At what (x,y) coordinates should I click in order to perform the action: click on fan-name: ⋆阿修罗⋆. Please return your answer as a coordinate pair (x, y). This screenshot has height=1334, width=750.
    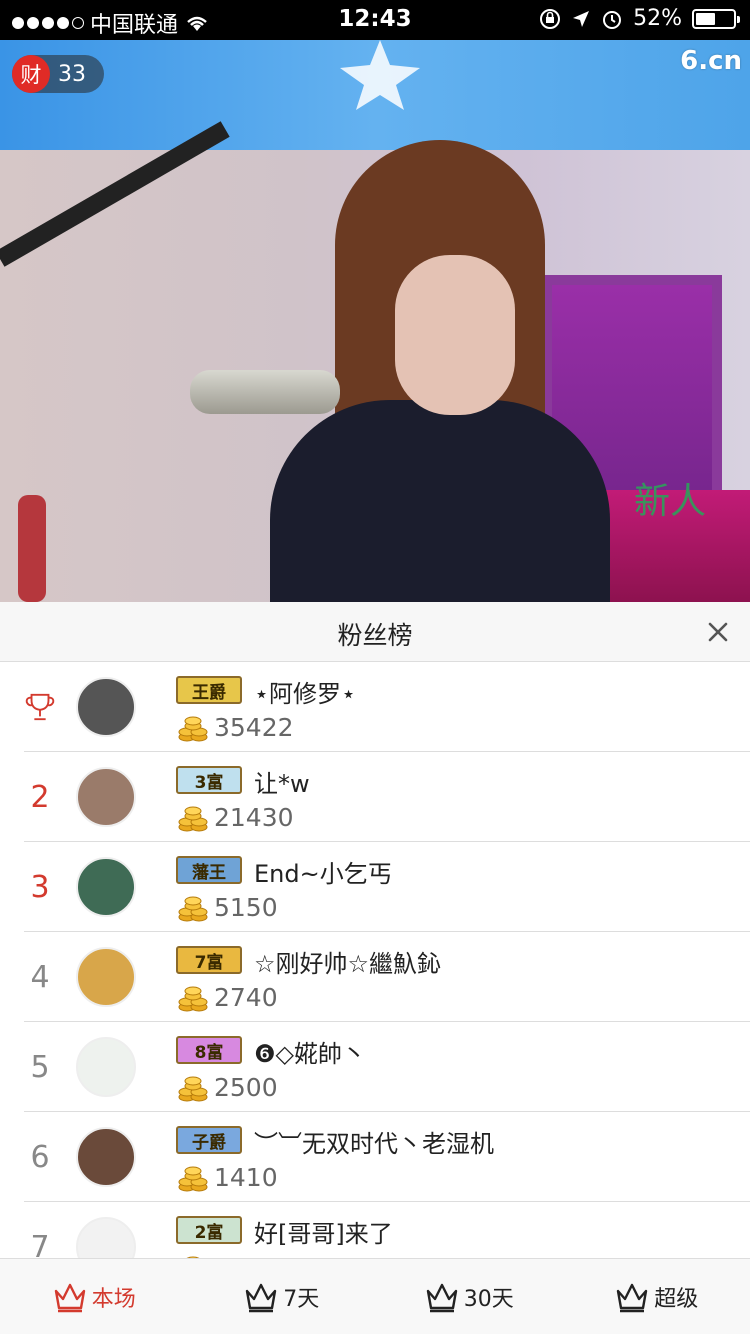
    Looking at the image, I should click on (305, 694).